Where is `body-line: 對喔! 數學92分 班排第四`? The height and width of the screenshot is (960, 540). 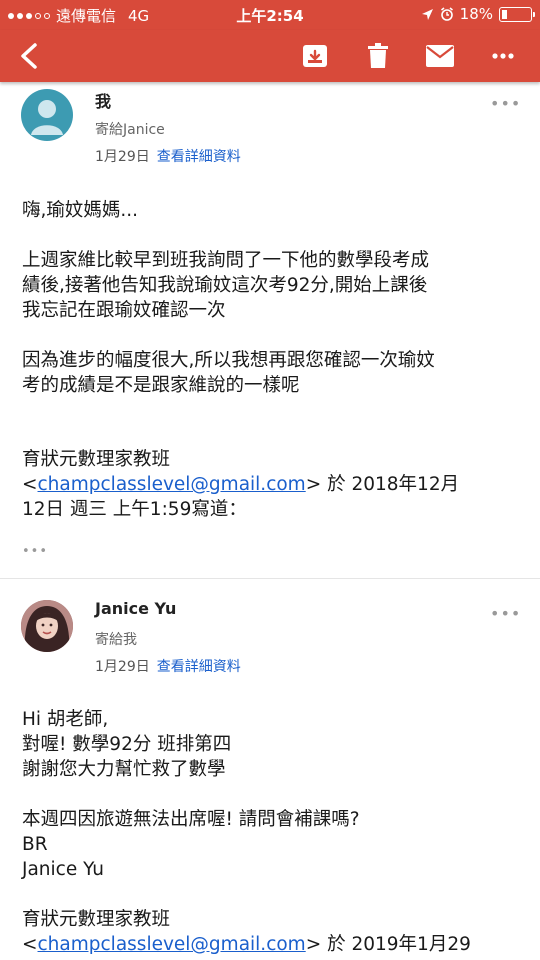
body-line: 對喔! 數學92分 班排第四 is located at coordinates (127, 744).